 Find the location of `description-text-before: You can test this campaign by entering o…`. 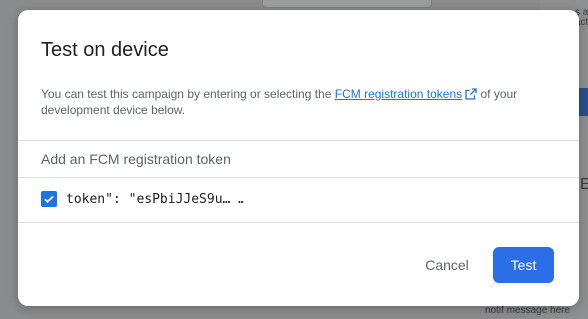

description-text-before: You can test this campaign by entering o… is located at coordinates (188, 94).